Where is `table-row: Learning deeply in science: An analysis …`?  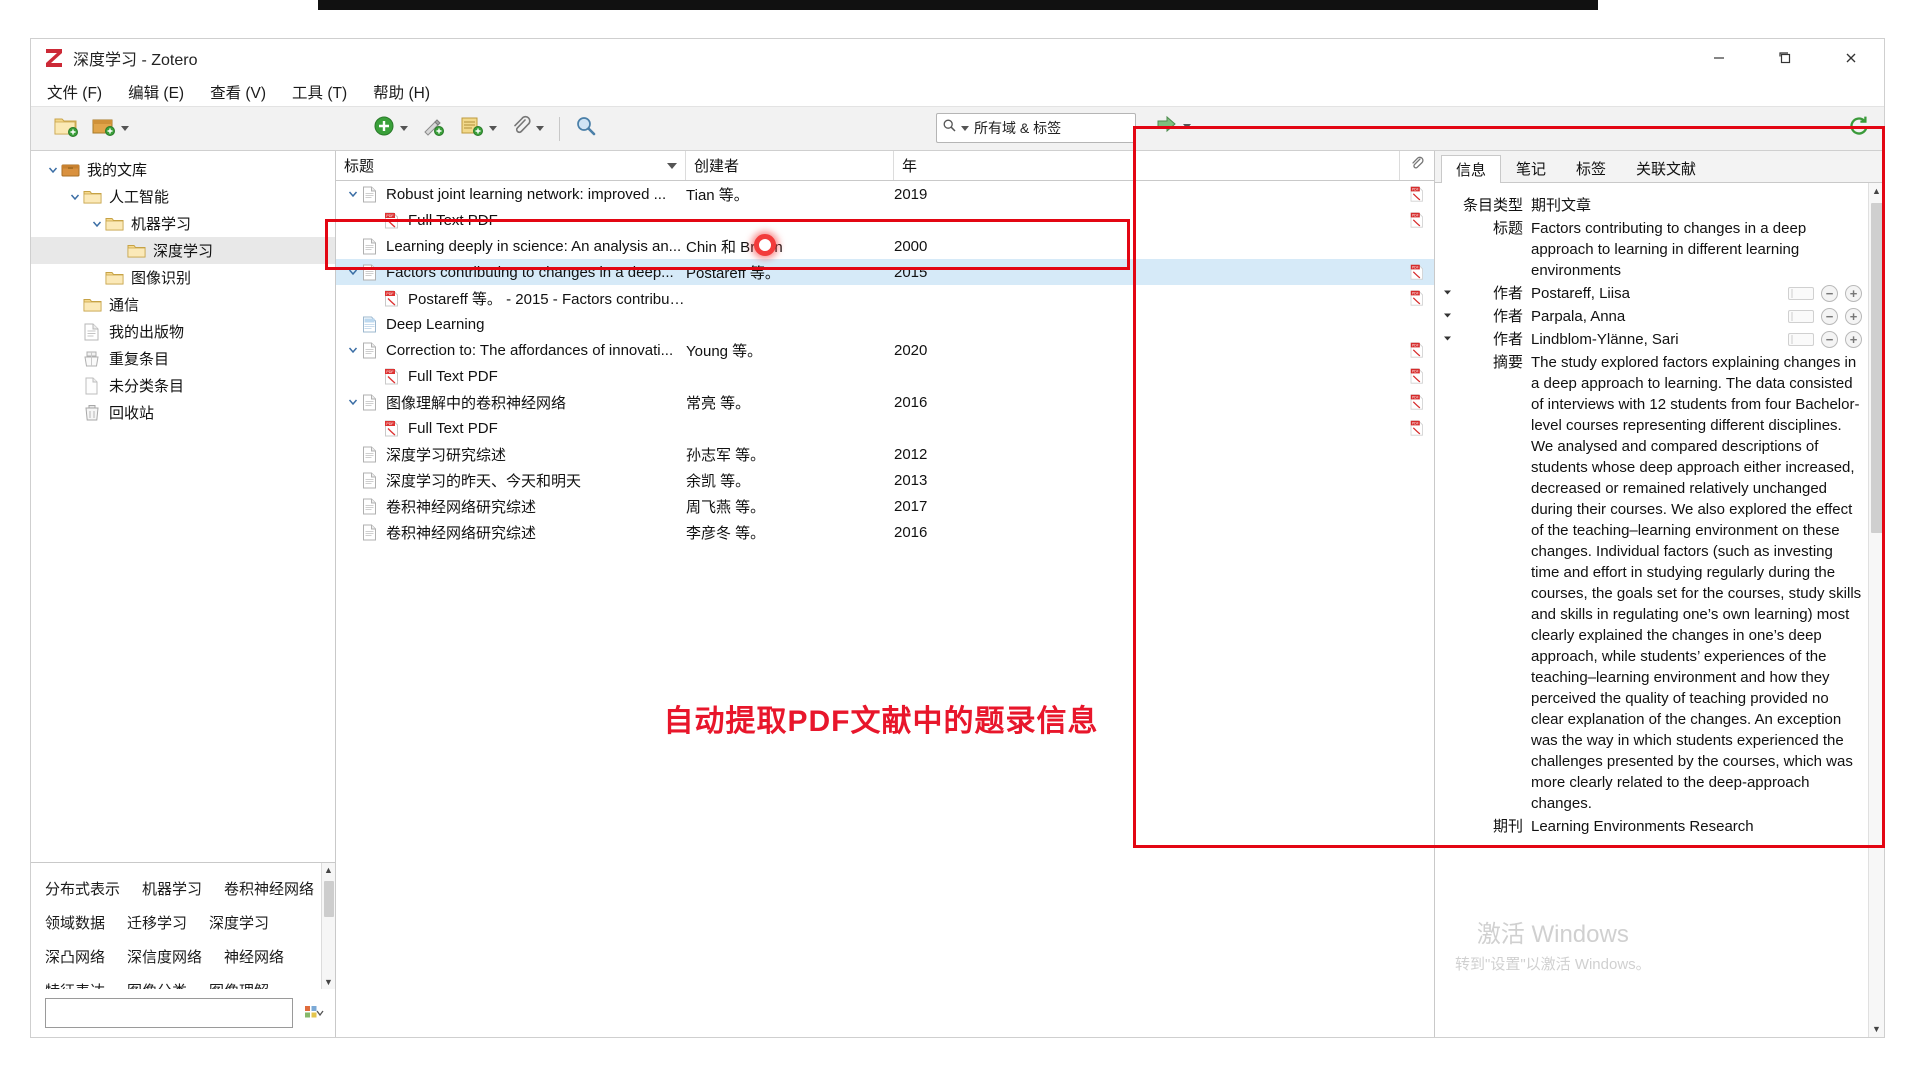
table-row: Learning deeply in science: An analysis … is located at coordinates (885, 246).